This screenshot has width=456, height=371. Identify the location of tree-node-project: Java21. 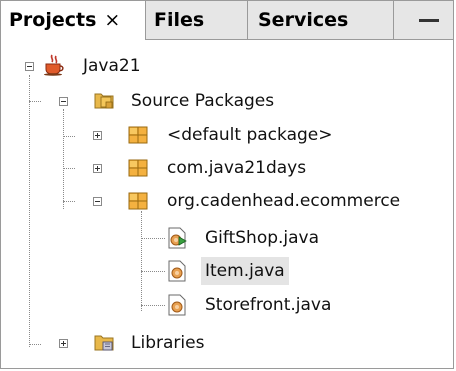
(151, 66).